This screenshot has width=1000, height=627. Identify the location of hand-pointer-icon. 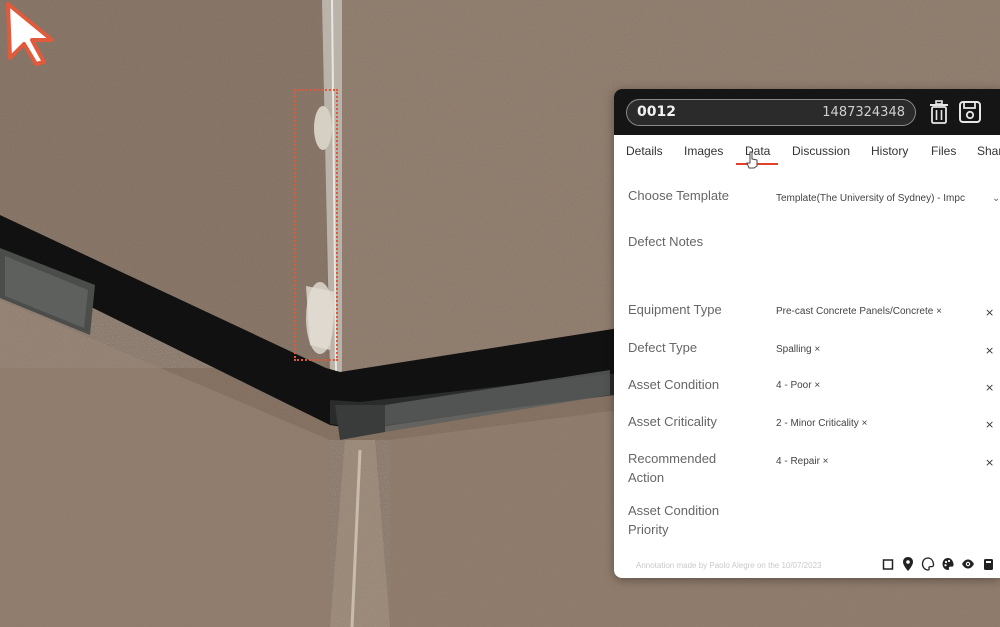
(752, 160).